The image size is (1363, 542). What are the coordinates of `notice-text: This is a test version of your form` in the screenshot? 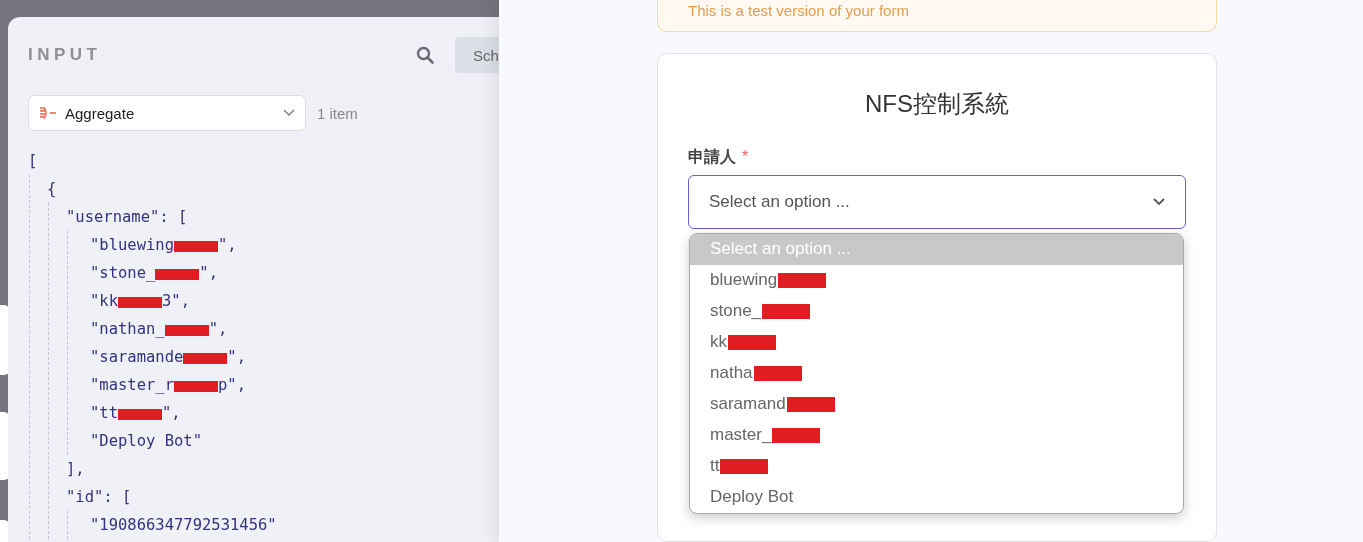 It's located at (798, 10).